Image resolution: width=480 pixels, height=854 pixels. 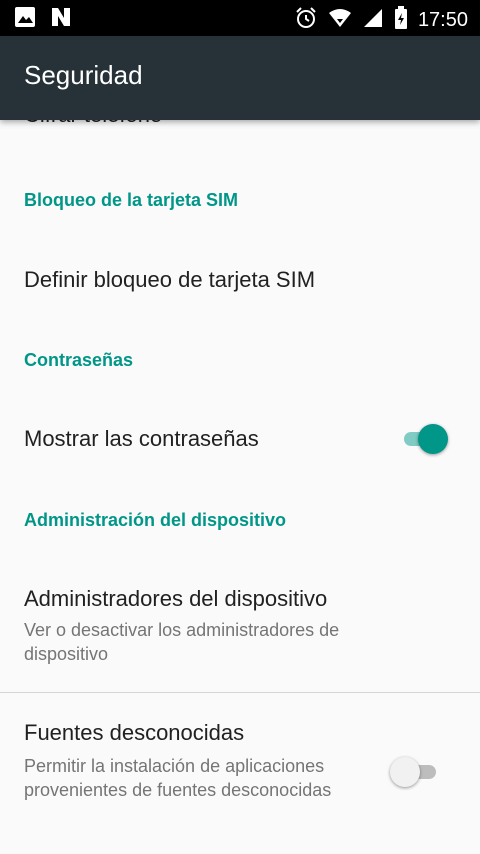 What do you see at coordinates (401, 20) in the screenshot?
I see `battery-icon` at bounding box center [401, 20].